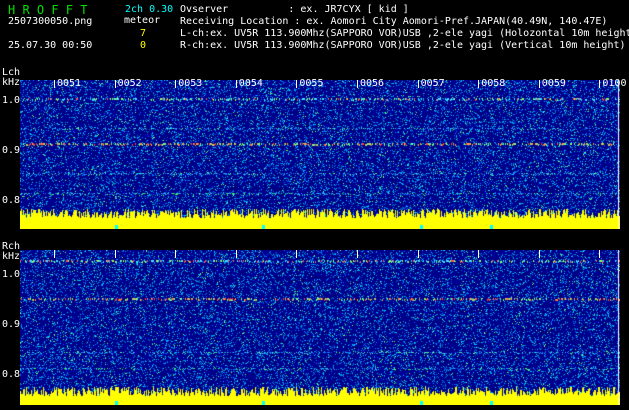 The width and height of the screenshot is (629, 410). What do you see at coordinates (250, 83) in the screenshot?
I see `time-label: 0054` at bounding box center [250, 83].